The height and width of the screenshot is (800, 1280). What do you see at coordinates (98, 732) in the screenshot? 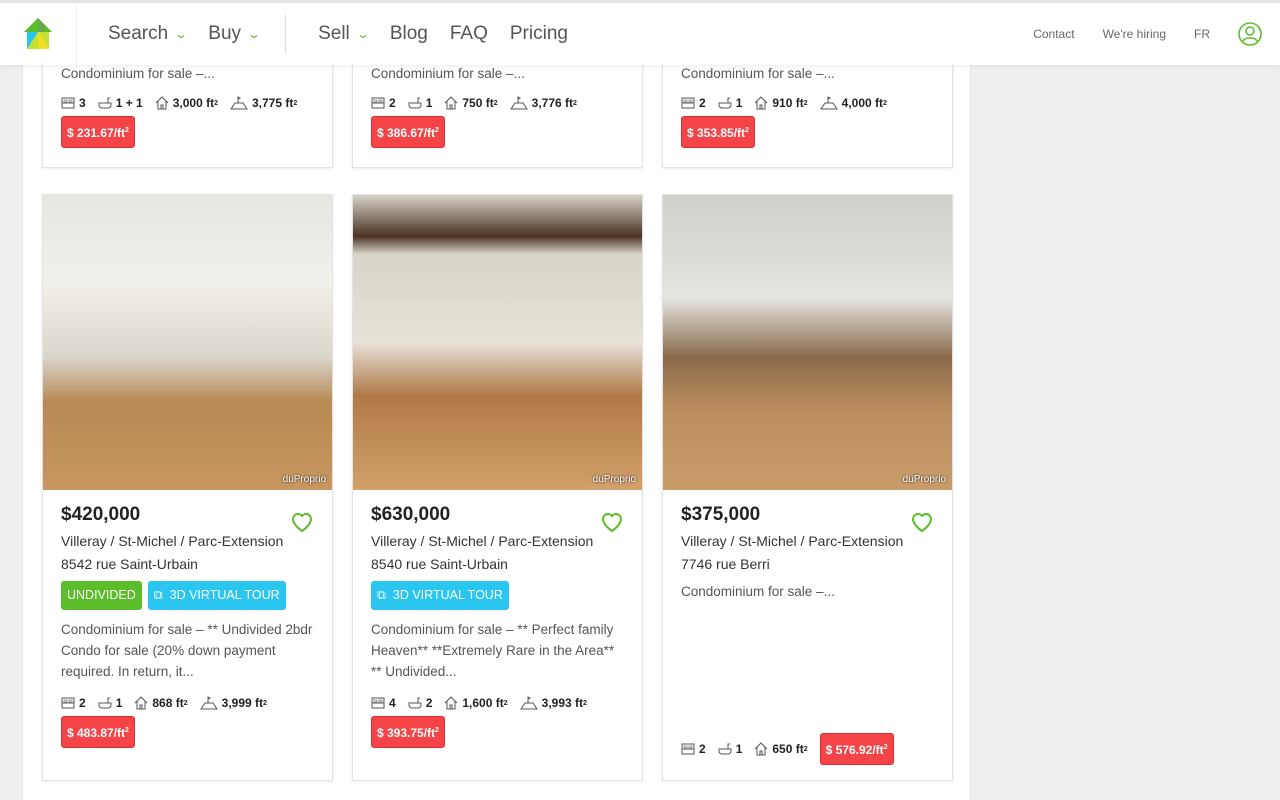
I see `price-per-sqft-badge: $ 483.87/ft2` at bounding box center [98, 732].